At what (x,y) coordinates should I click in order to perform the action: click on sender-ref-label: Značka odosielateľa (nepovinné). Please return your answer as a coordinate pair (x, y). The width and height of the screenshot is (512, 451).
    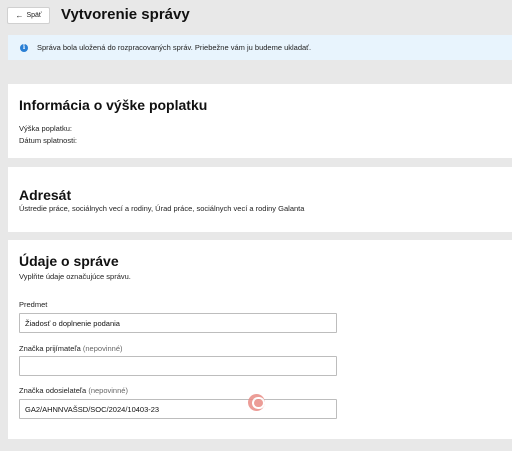
    Looking at the image, I should click on (73, 390).